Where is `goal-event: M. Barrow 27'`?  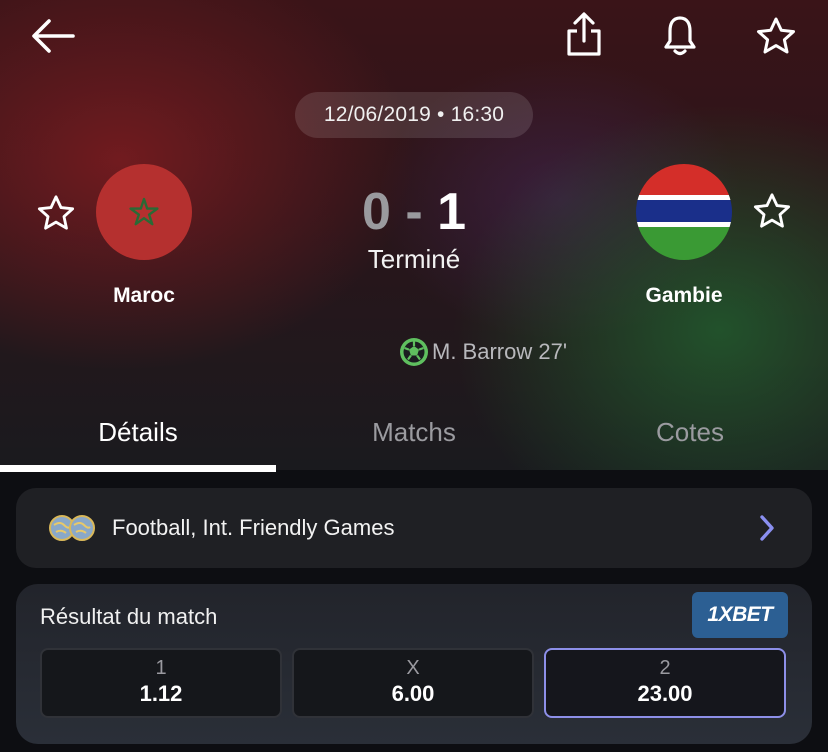
goal-event: M. Barrow 27' is located at coordinates (482, 352).